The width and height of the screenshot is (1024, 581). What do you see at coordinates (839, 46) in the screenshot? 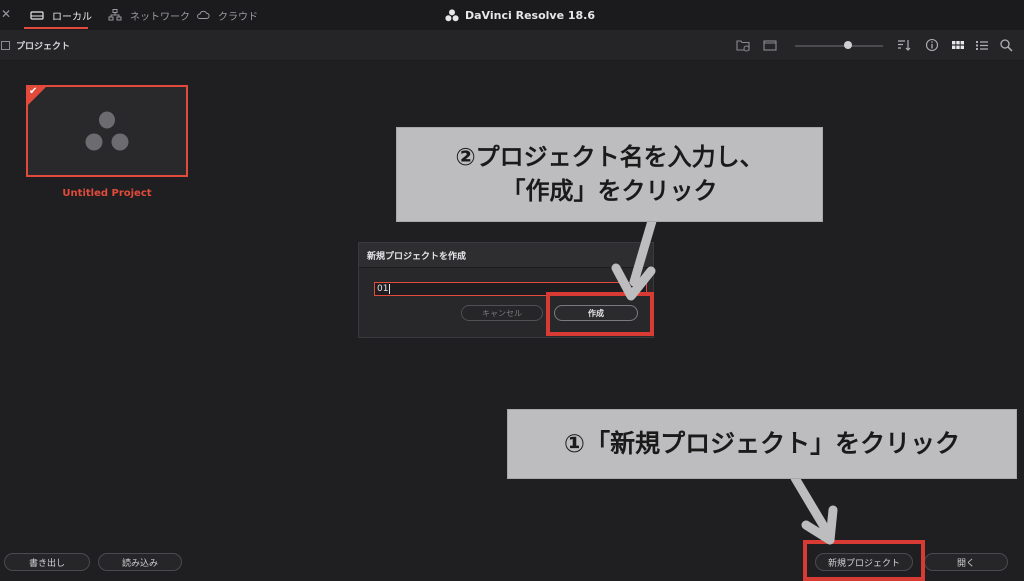
I see `thumbnail-zoom-slider` at bounding box center [839, 46].